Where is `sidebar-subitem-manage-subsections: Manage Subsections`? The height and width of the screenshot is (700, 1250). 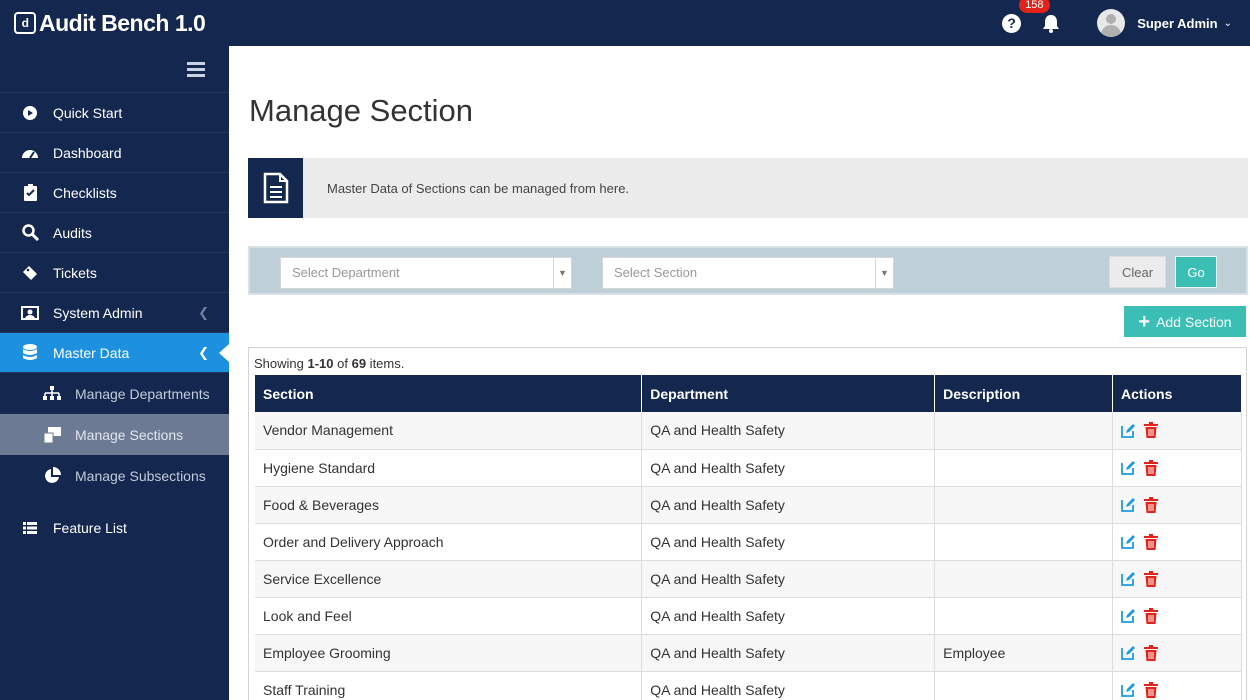
sidebar-subitem-manage-subsections: Manage Subsections is located at coordinates (114, 475).